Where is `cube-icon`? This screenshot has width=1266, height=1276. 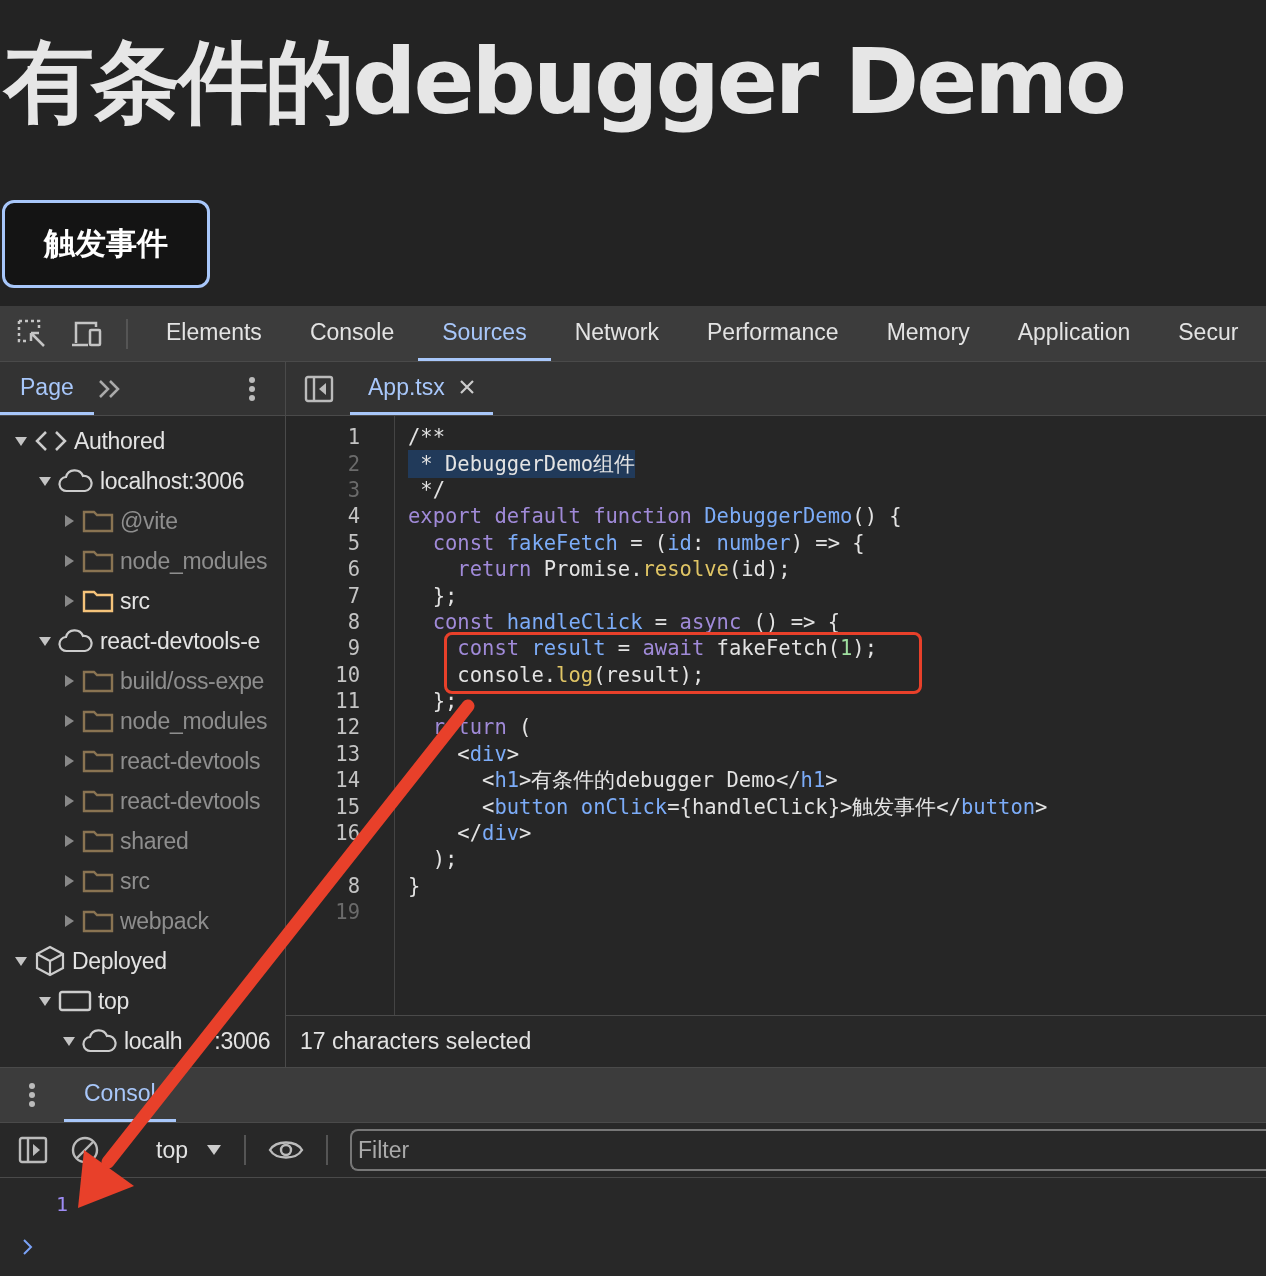
cube-icon is located at coordinates (50, 961).